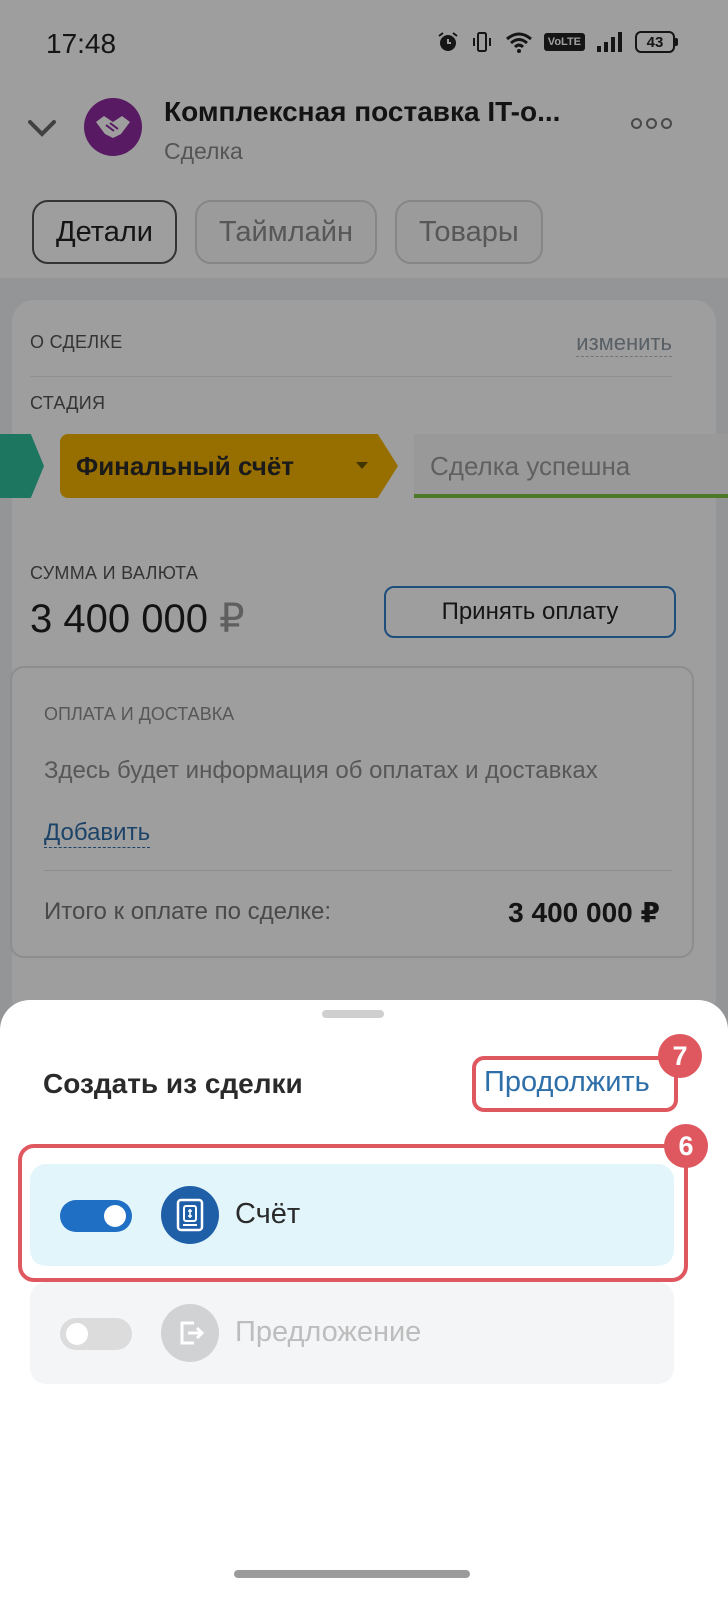 This screenshot has height=1620, width=728. I want to click on option-offer: Предложение, so click(352, 1333).